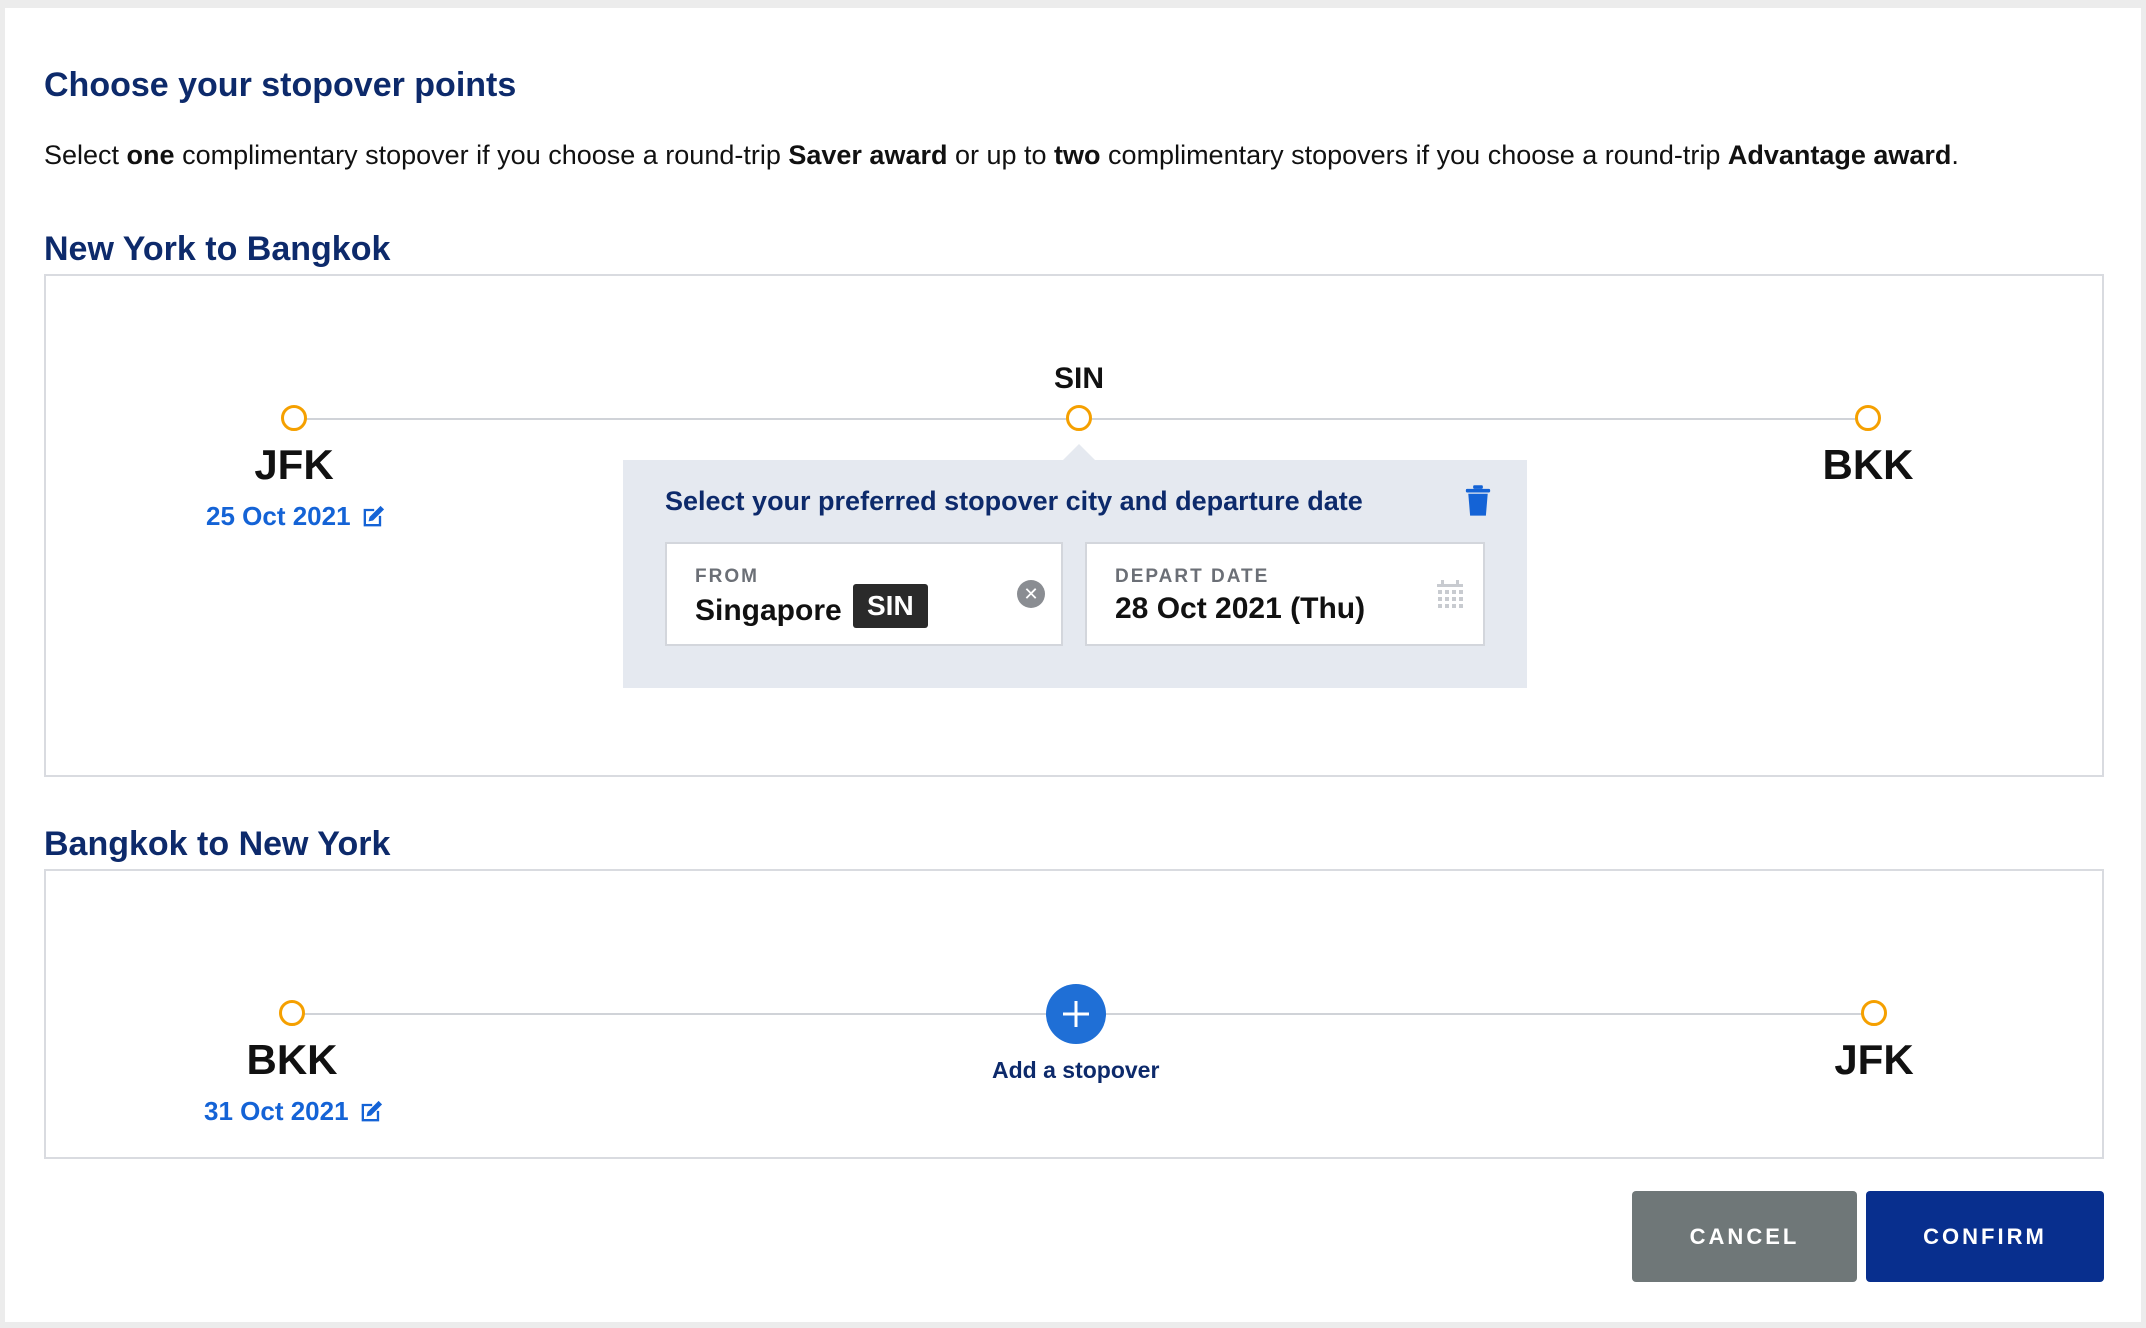  Describe the element at coordinates (1478, 501) in the screenshot. I see `trash-icon` at that location.